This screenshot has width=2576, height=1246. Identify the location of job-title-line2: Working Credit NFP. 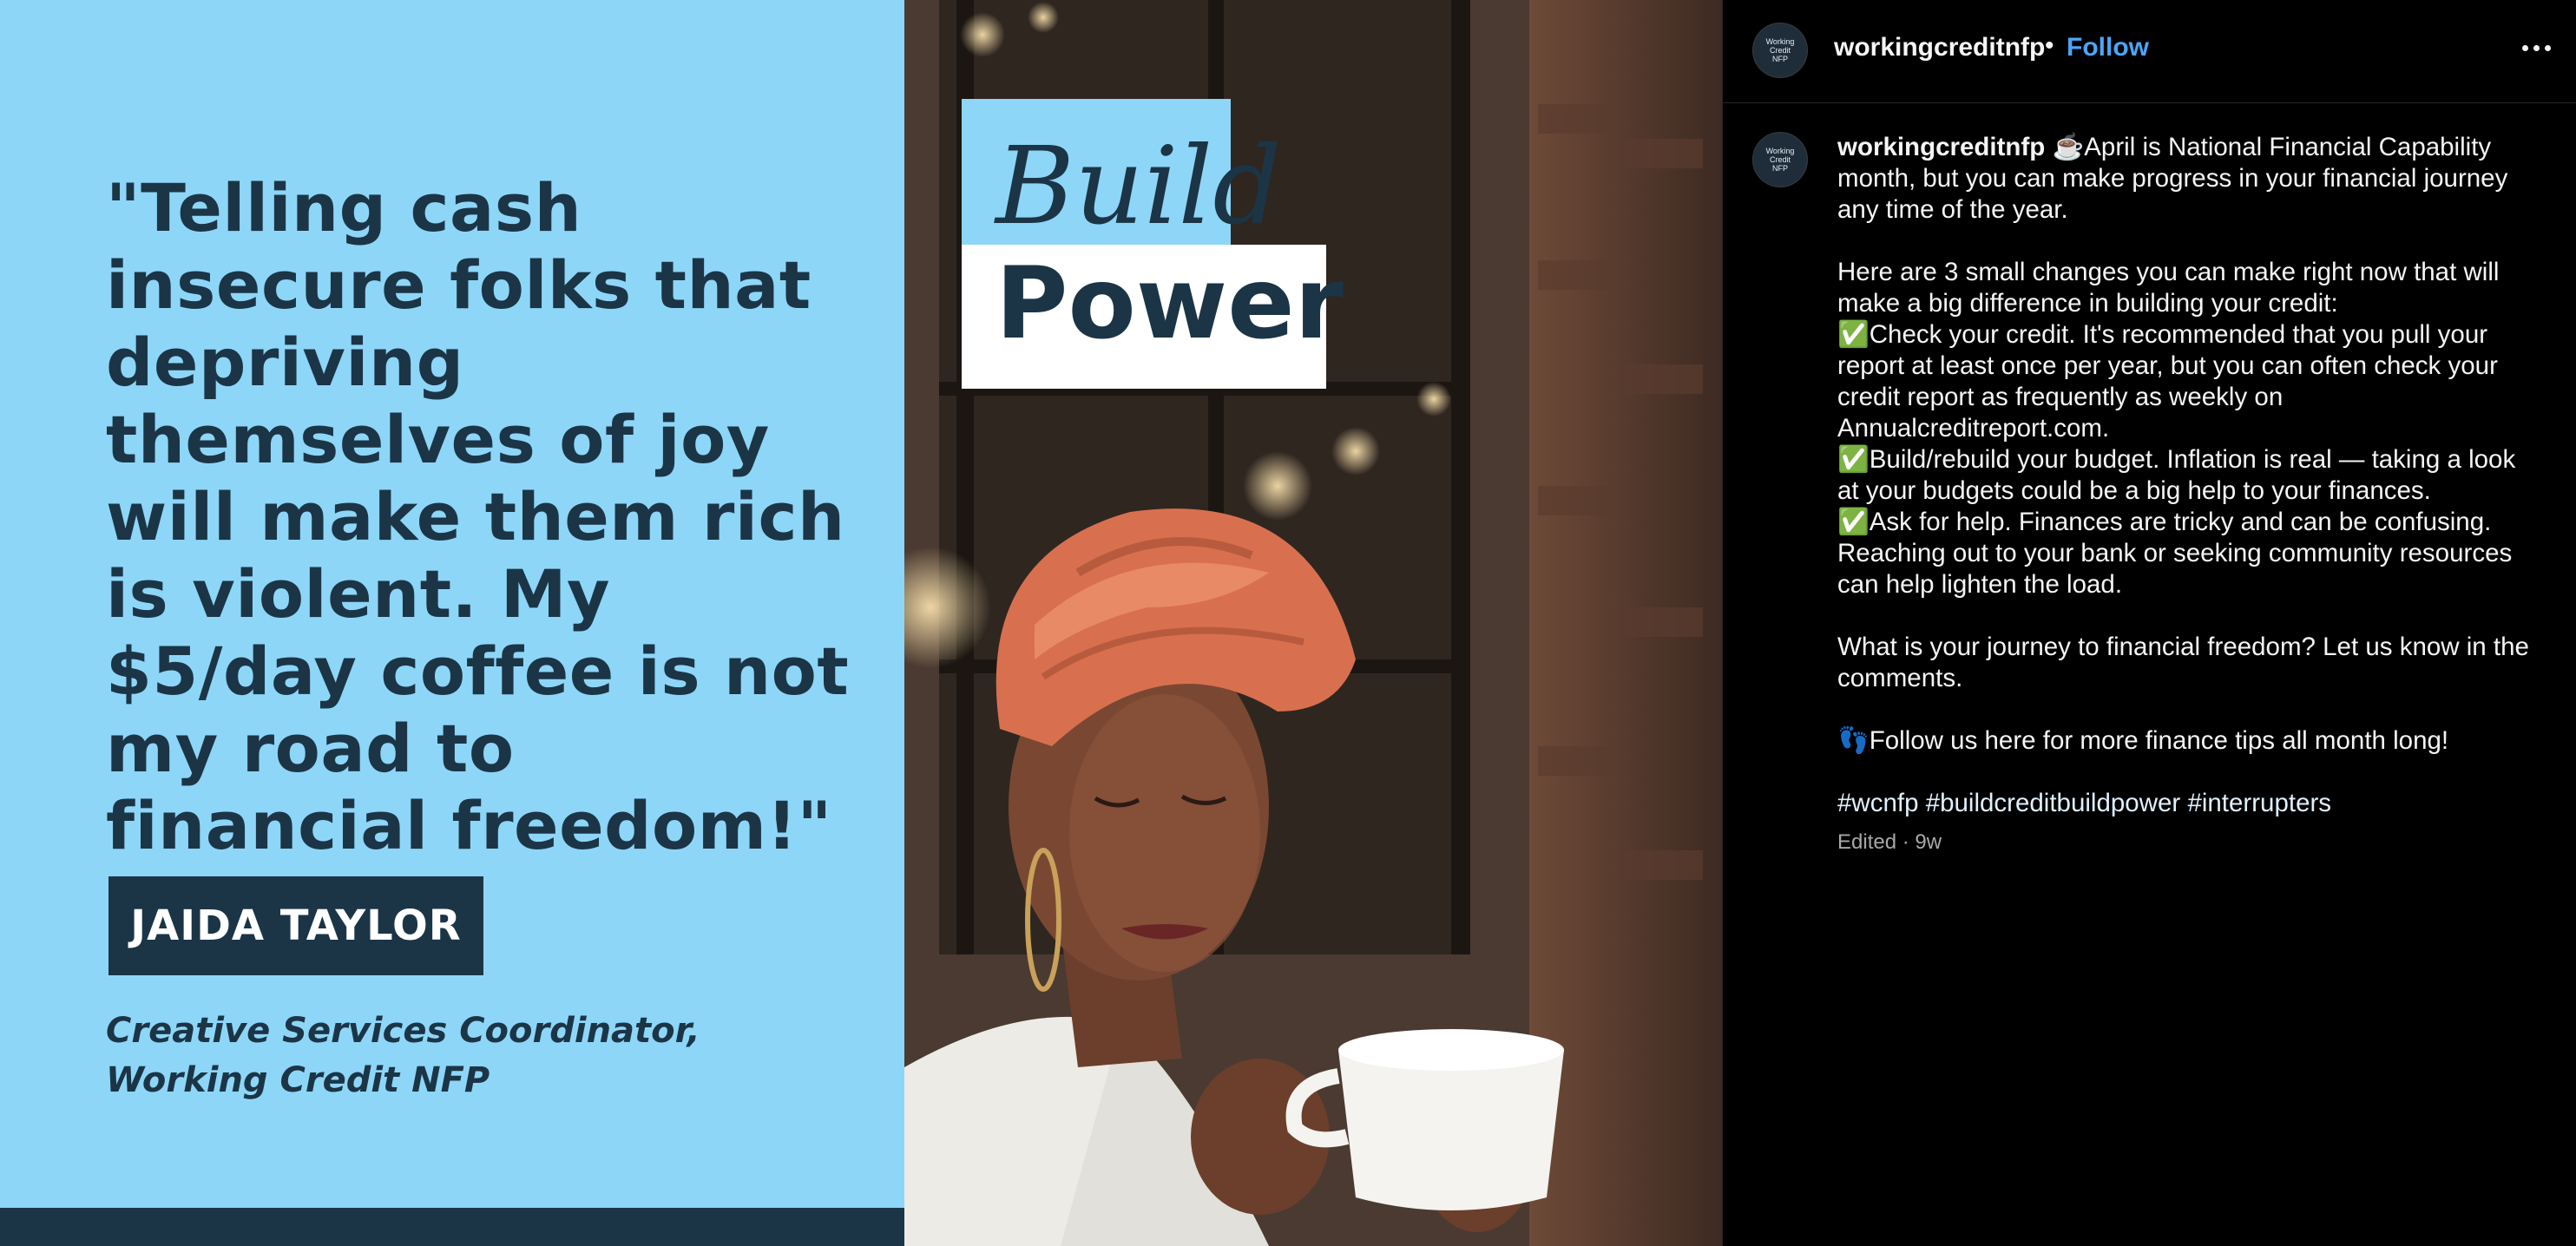
(298, 1080).